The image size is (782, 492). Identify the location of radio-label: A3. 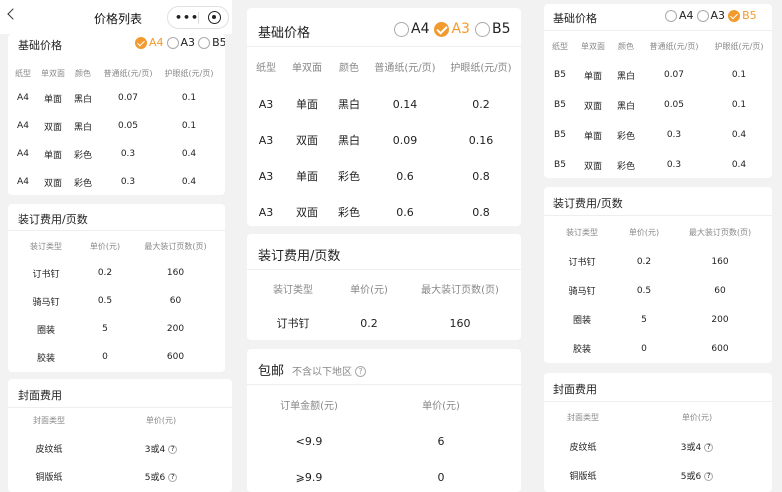
(718, 15).